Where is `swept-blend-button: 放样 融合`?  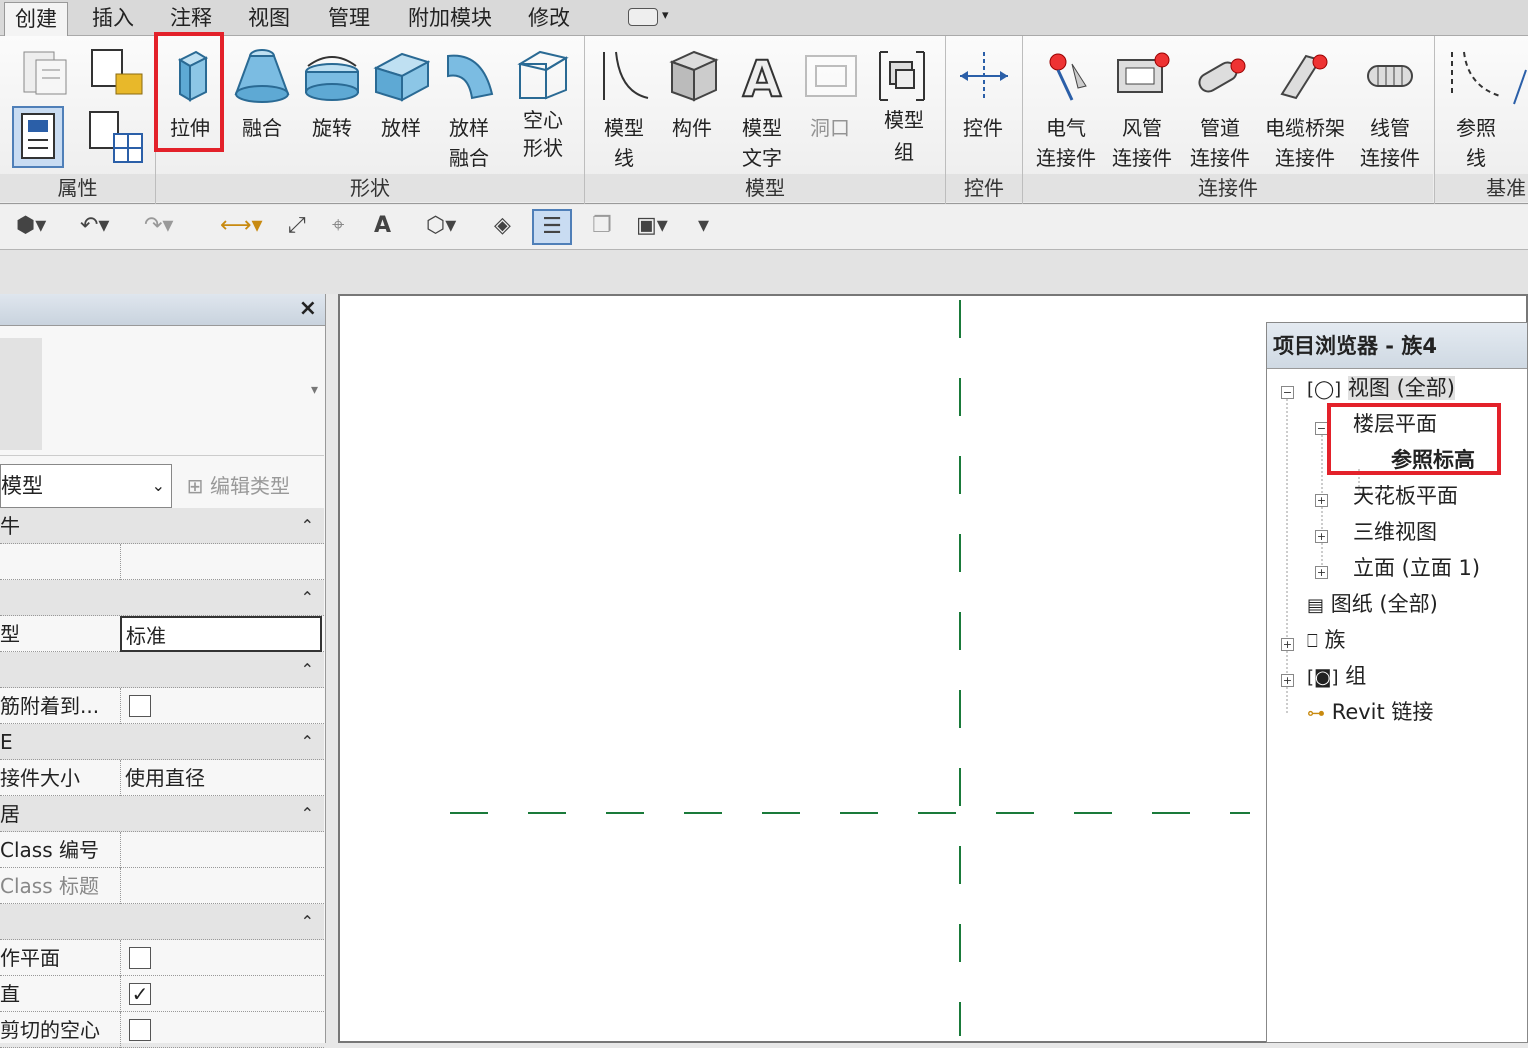
swept-blend-button: 放样 融合 is located at coordinates (469, 106).